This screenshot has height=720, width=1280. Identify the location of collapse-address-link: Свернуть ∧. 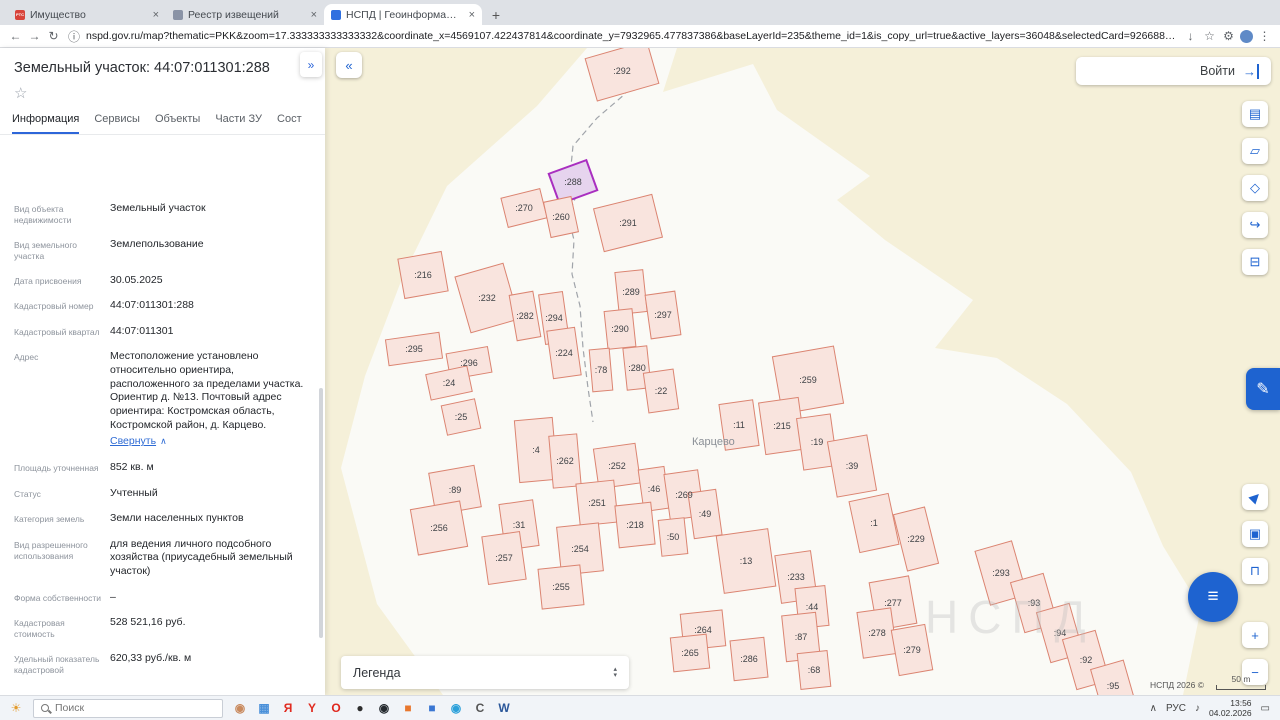
(138, 442).